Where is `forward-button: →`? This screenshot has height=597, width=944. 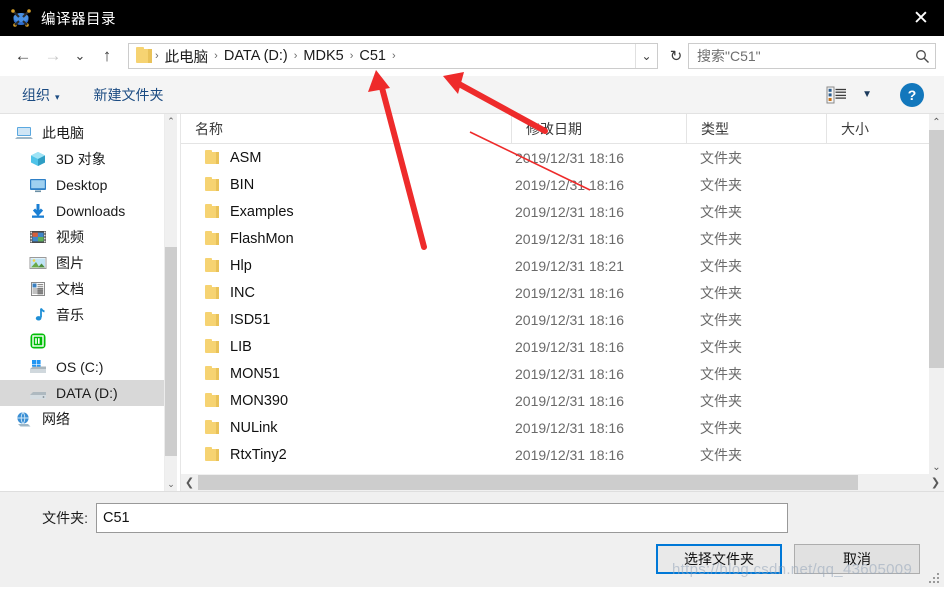 forward-button: → is located at coordinates (53, 56).